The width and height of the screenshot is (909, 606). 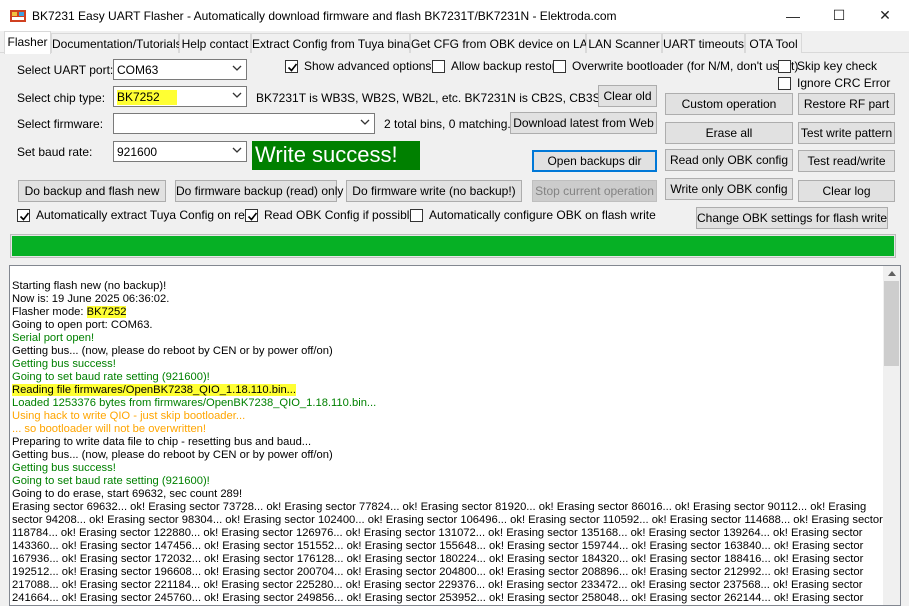 I want to click on write-only-obk-button: Write only OBK config, so click(x=729, y=189).